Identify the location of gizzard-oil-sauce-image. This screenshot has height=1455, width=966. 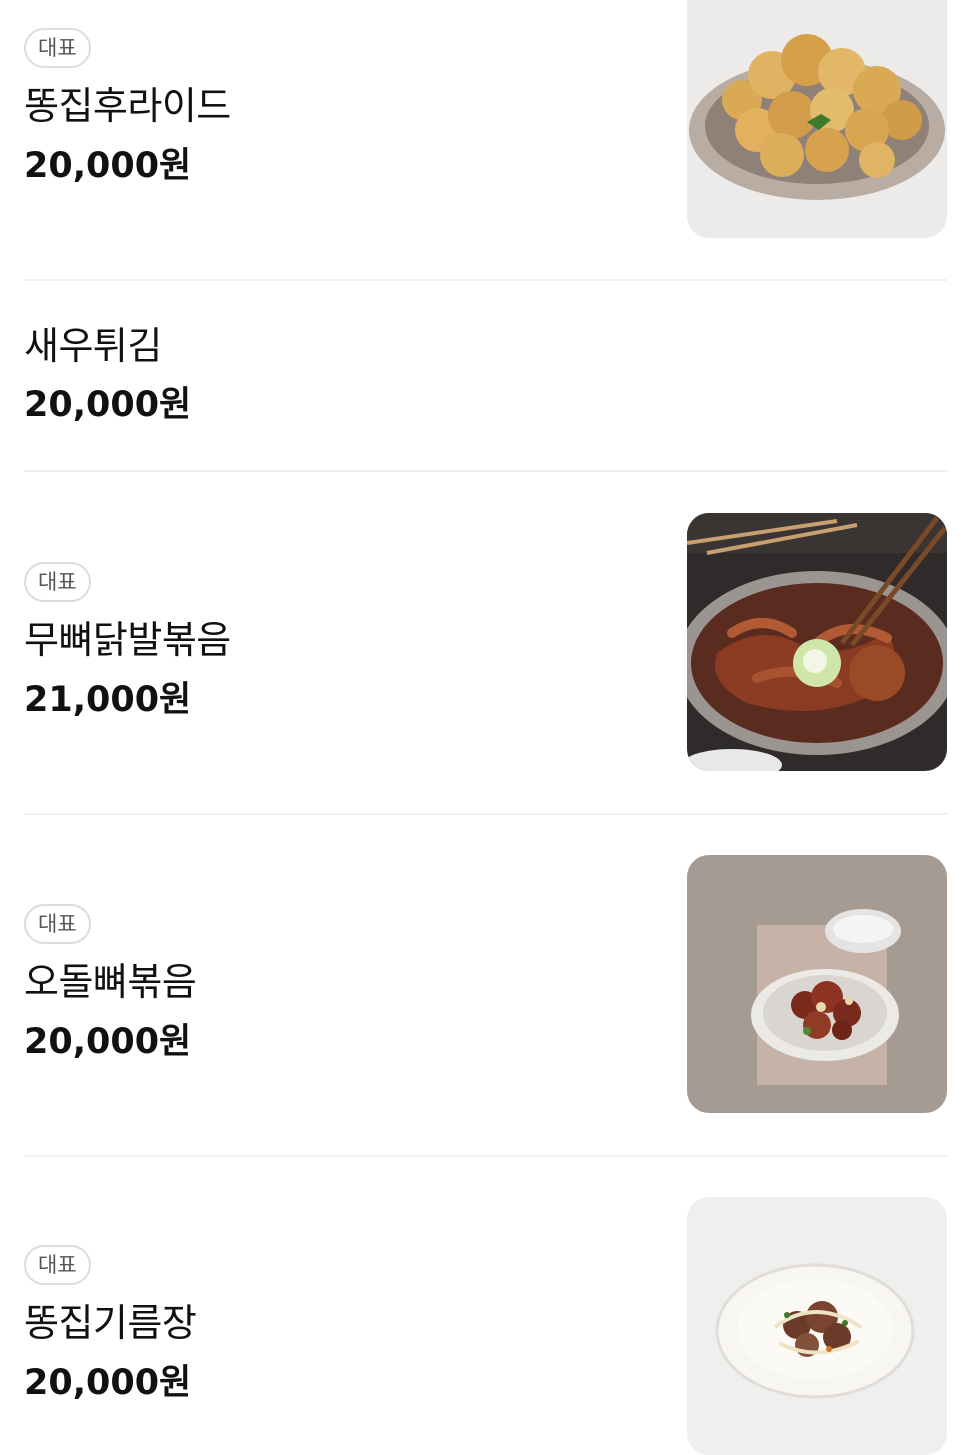
(817, 1326).